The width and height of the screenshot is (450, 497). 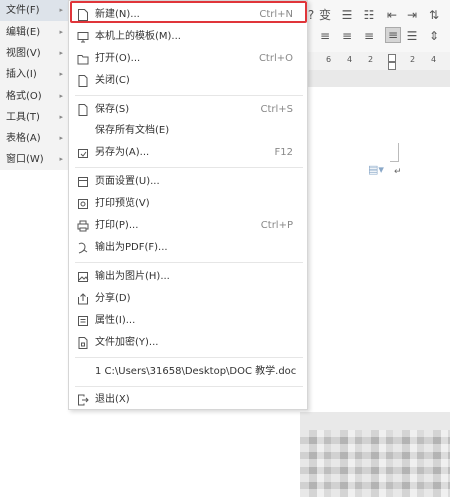 I want to click on justify-icon: ≡, so click(x=393, y=35).